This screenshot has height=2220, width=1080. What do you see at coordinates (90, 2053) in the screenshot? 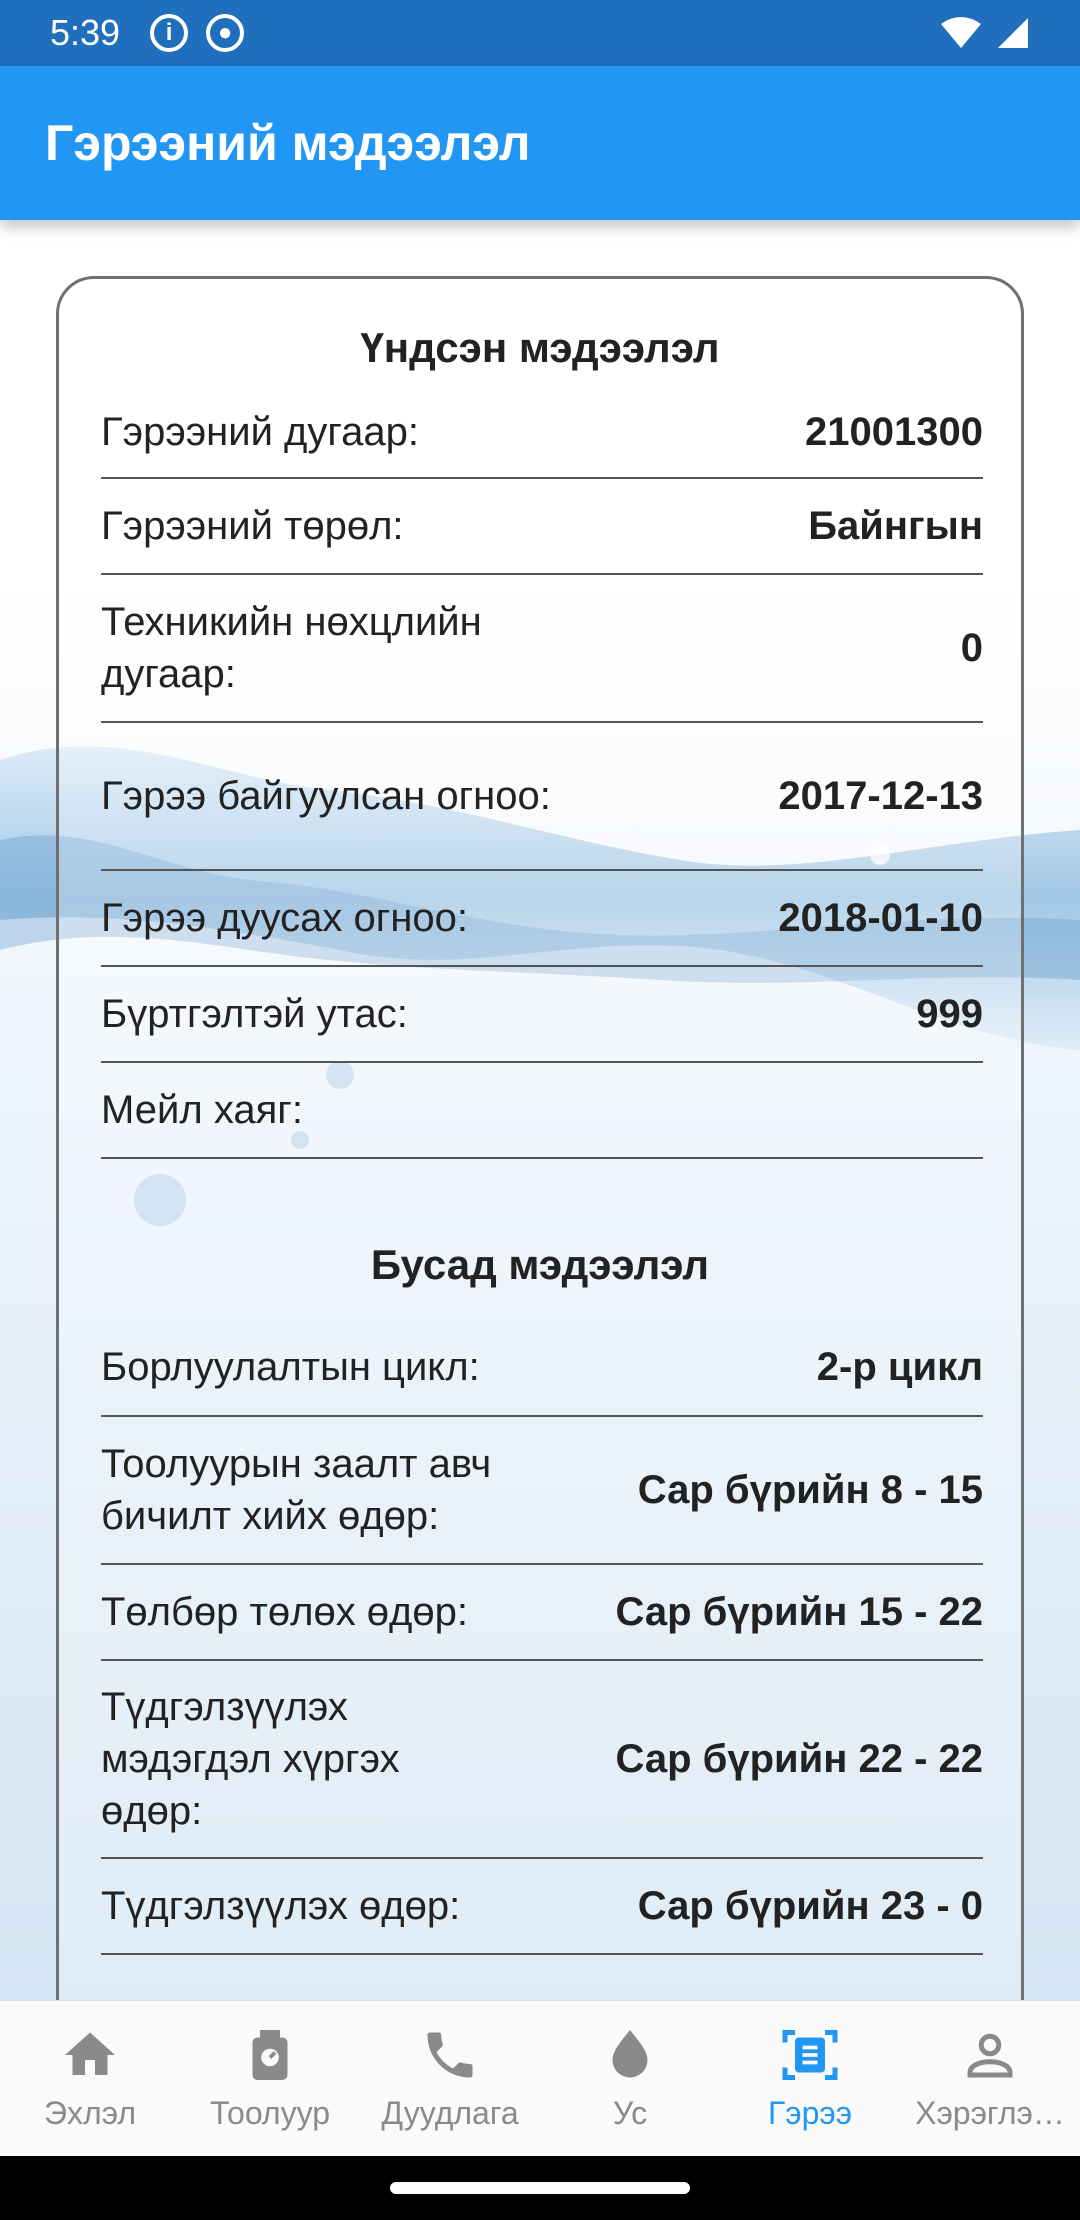
I see `home-icon` at bounding box center [90, 2053].